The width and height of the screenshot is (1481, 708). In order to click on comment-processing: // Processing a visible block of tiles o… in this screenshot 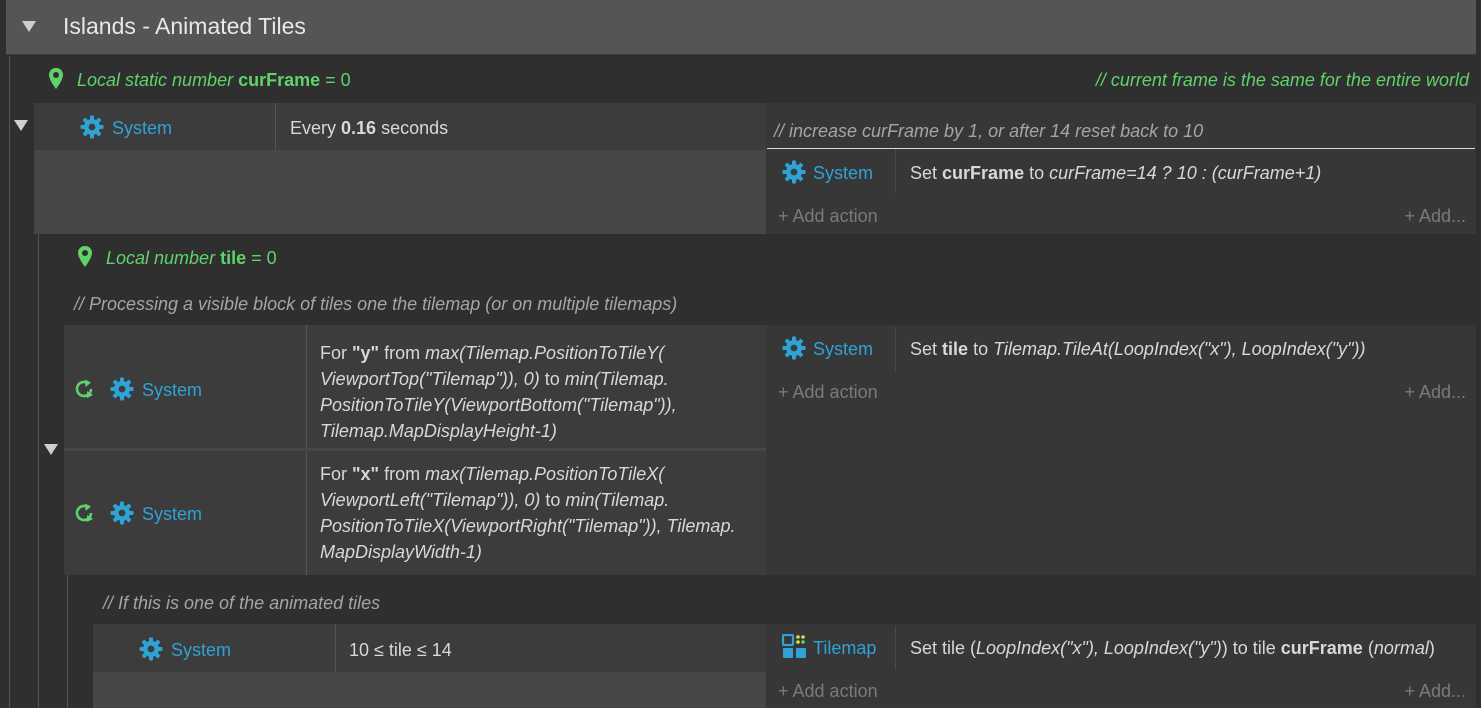, I will do `click(375, 304)`.